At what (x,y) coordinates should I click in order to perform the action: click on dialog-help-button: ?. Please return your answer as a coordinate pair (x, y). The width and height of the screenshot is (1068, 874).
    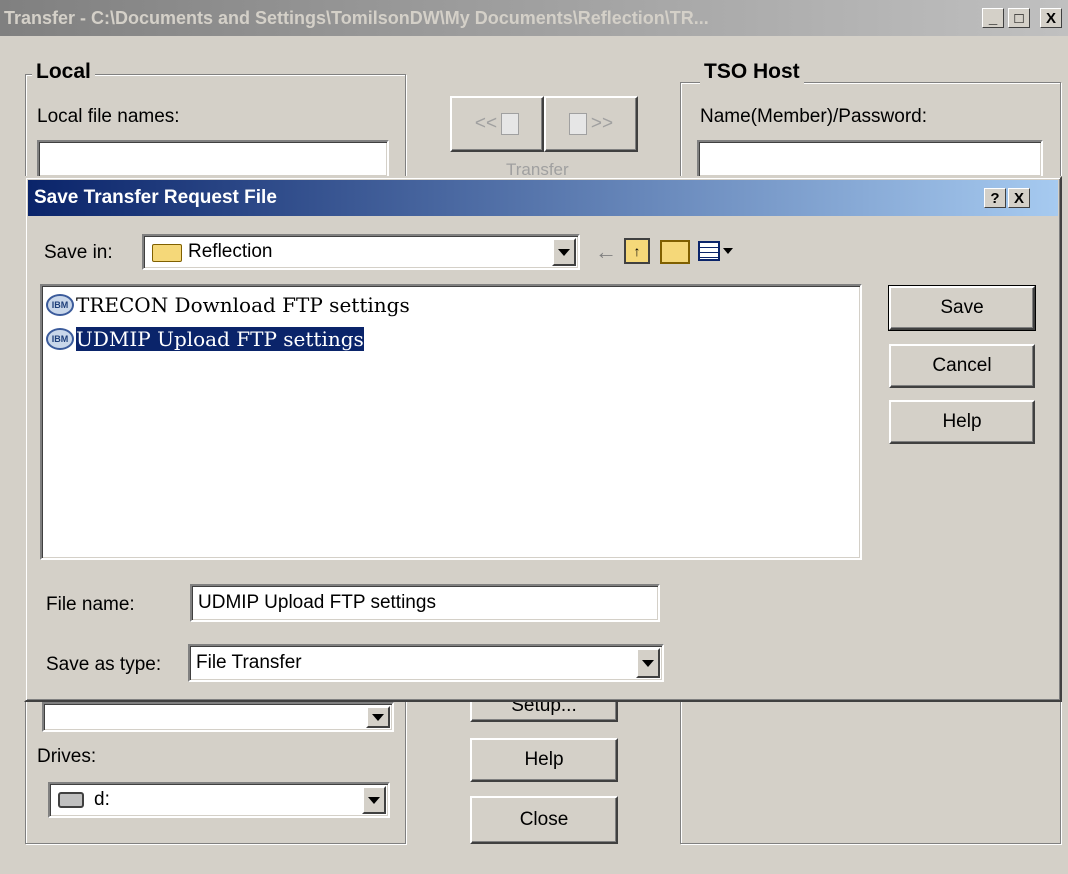
    Looking at the image, I should click on (995, 198).